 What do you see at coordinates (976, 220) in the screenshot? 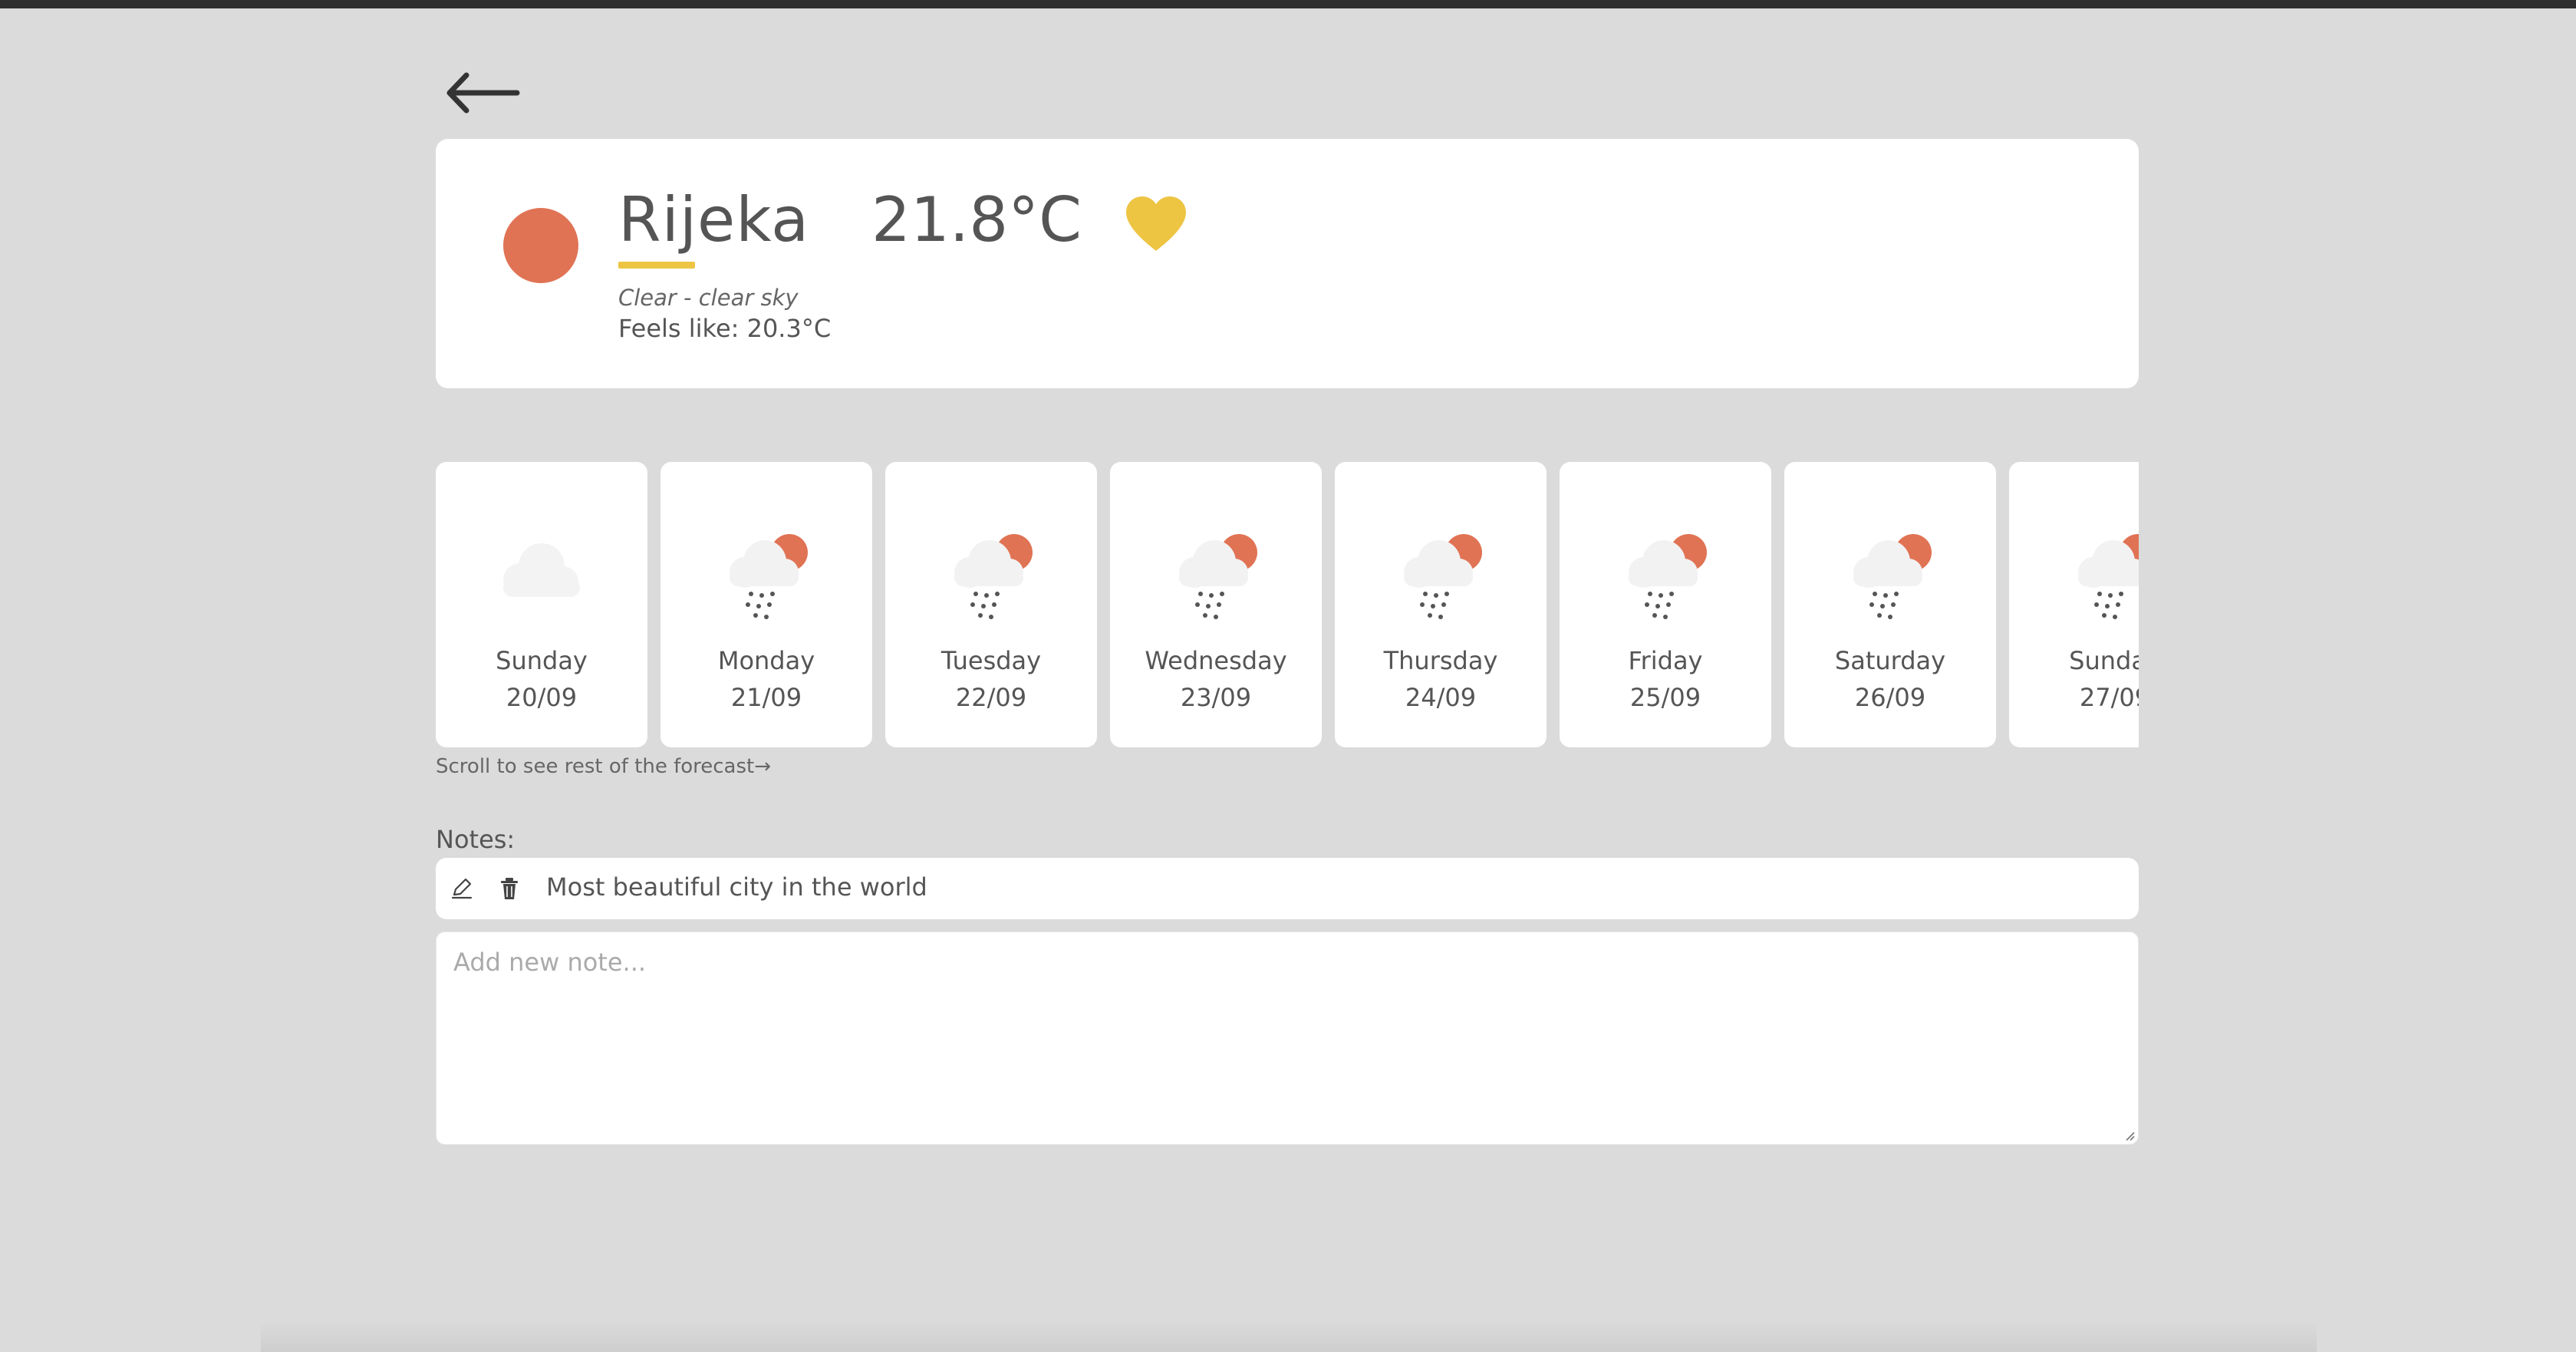
I see `current-temperature: 21.8°C` at bounding box center [976, 220].